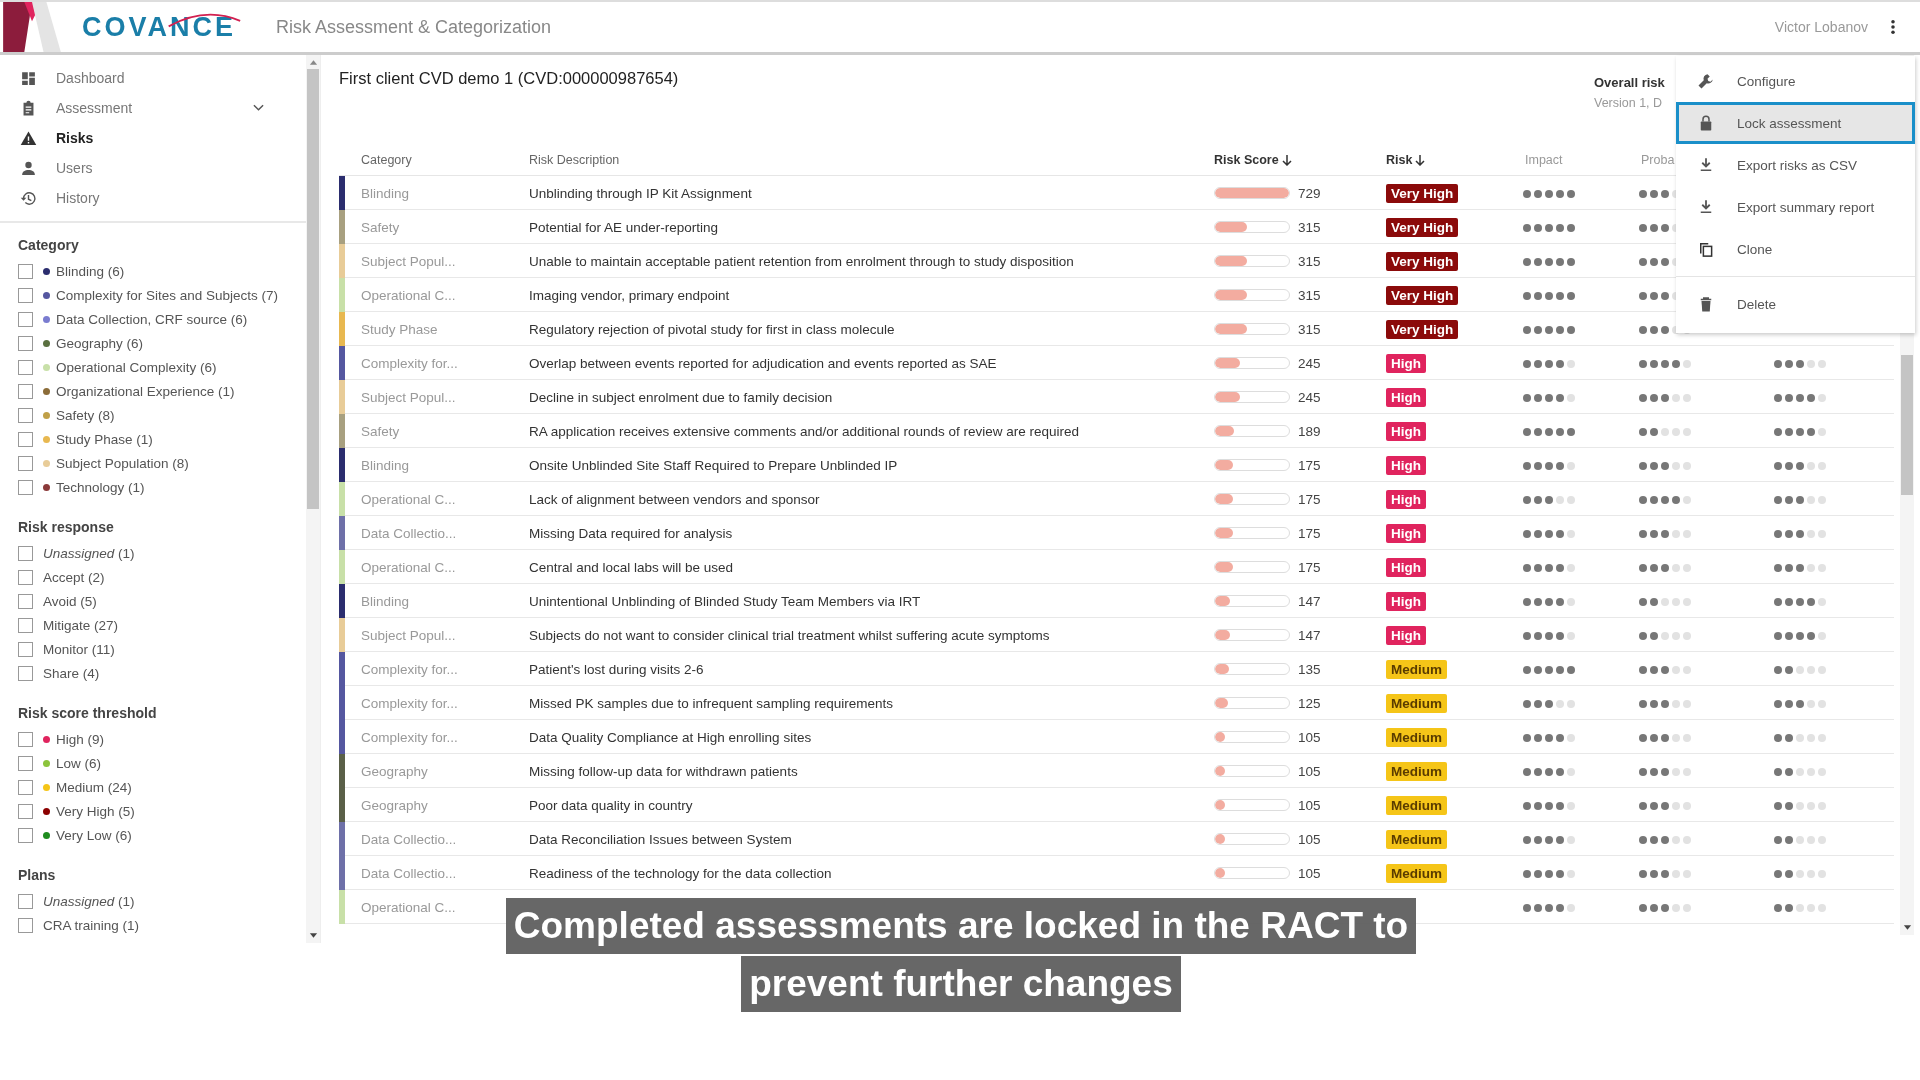  Describe the element at coordinates (437, 160) in the screenshot. I see `column-header: Category` at that location.